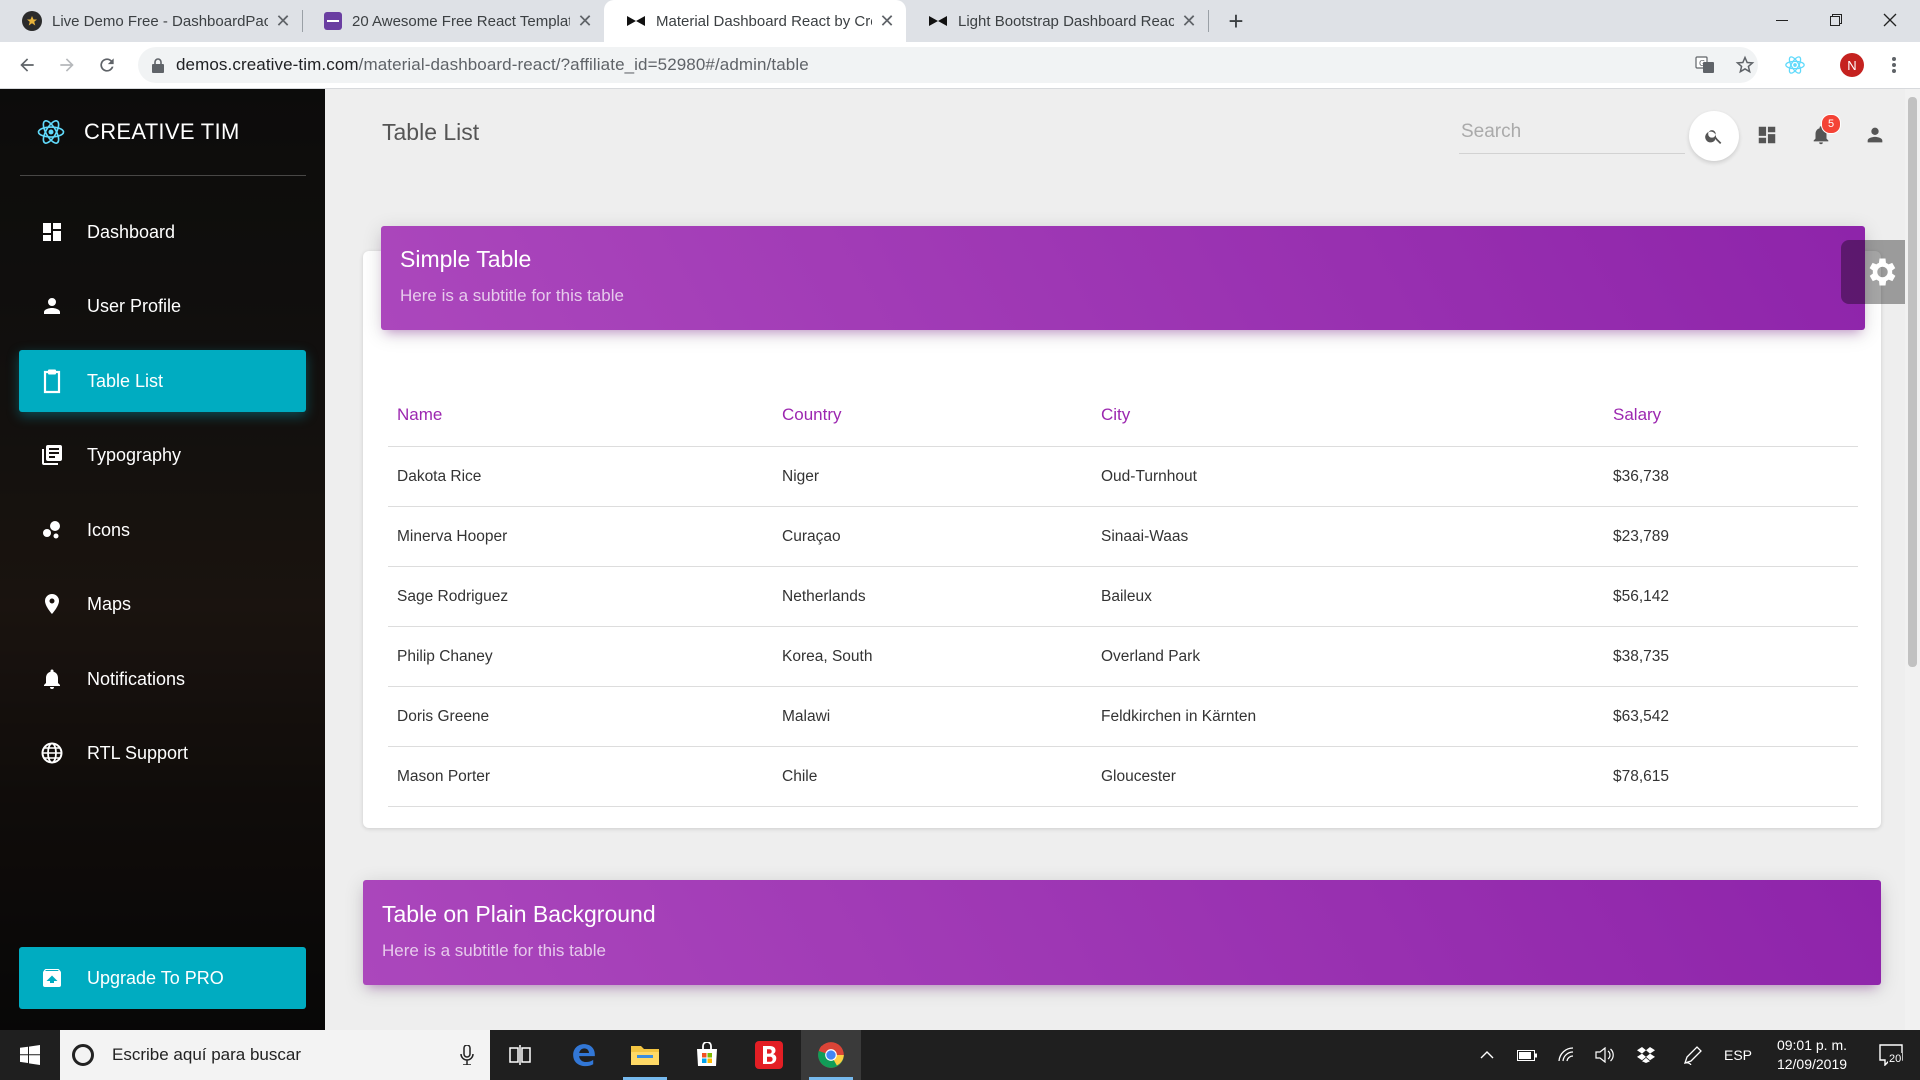  Describe the element at coordinates (83, 1055) in the screenshot. I see `cortana-icon` at that location.